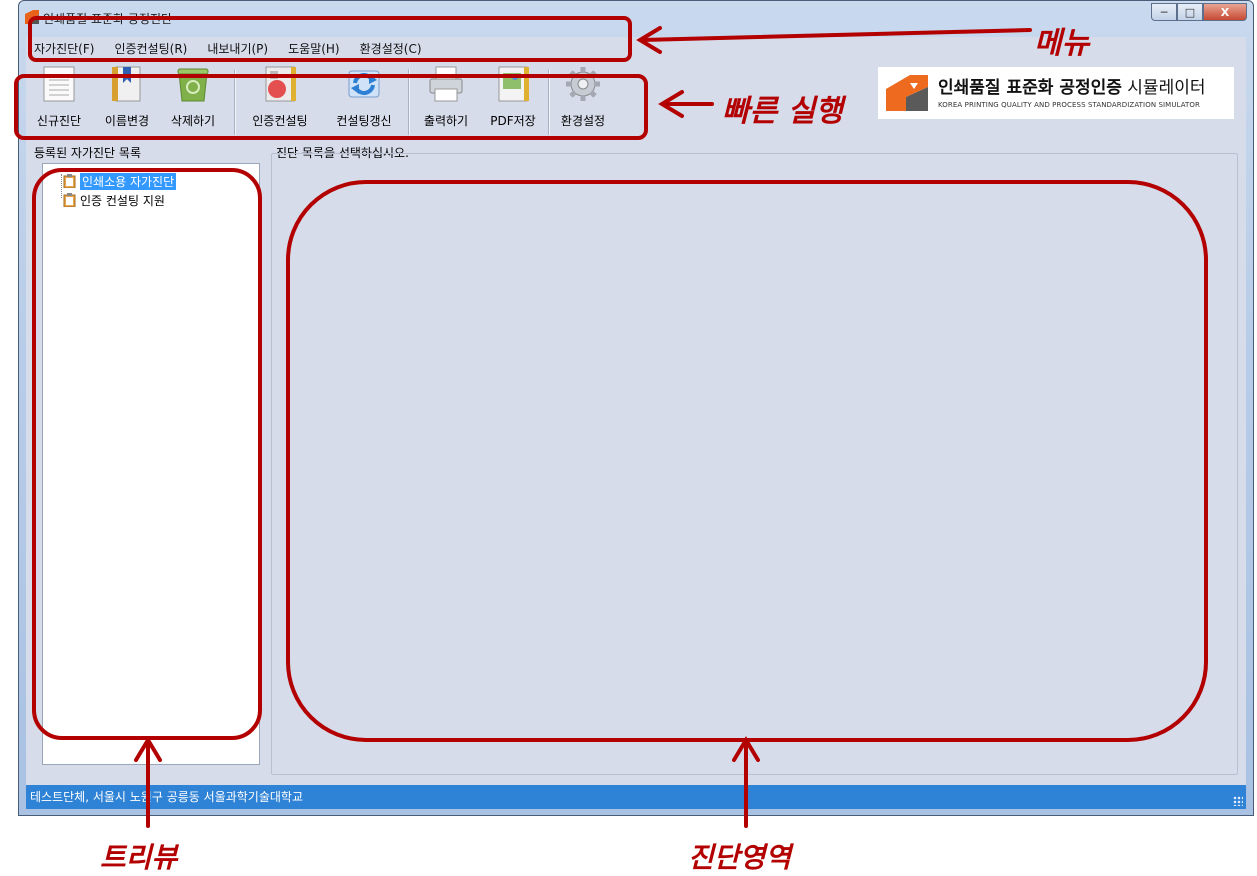 The width and height of the screenshot is (1257, 876). What do you see at coordinates (1062, 43) in the screenshot?
I see `annotation-menu: 메뉴` at bounding box center [1062, 43].